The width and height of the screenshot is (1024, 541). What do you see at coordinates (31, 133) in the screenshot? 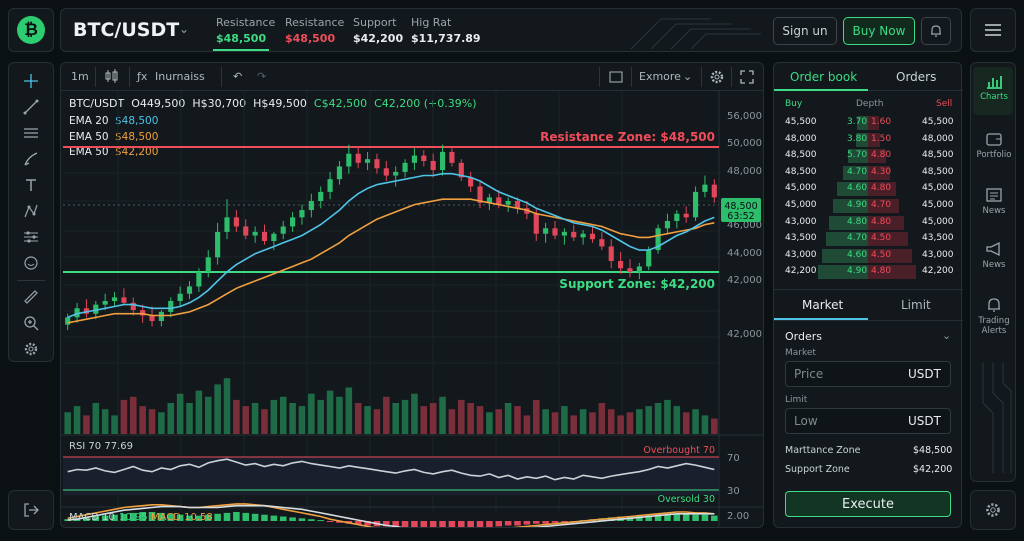
I see `horizontal-lines-icon` at bounding box center [31, 133].